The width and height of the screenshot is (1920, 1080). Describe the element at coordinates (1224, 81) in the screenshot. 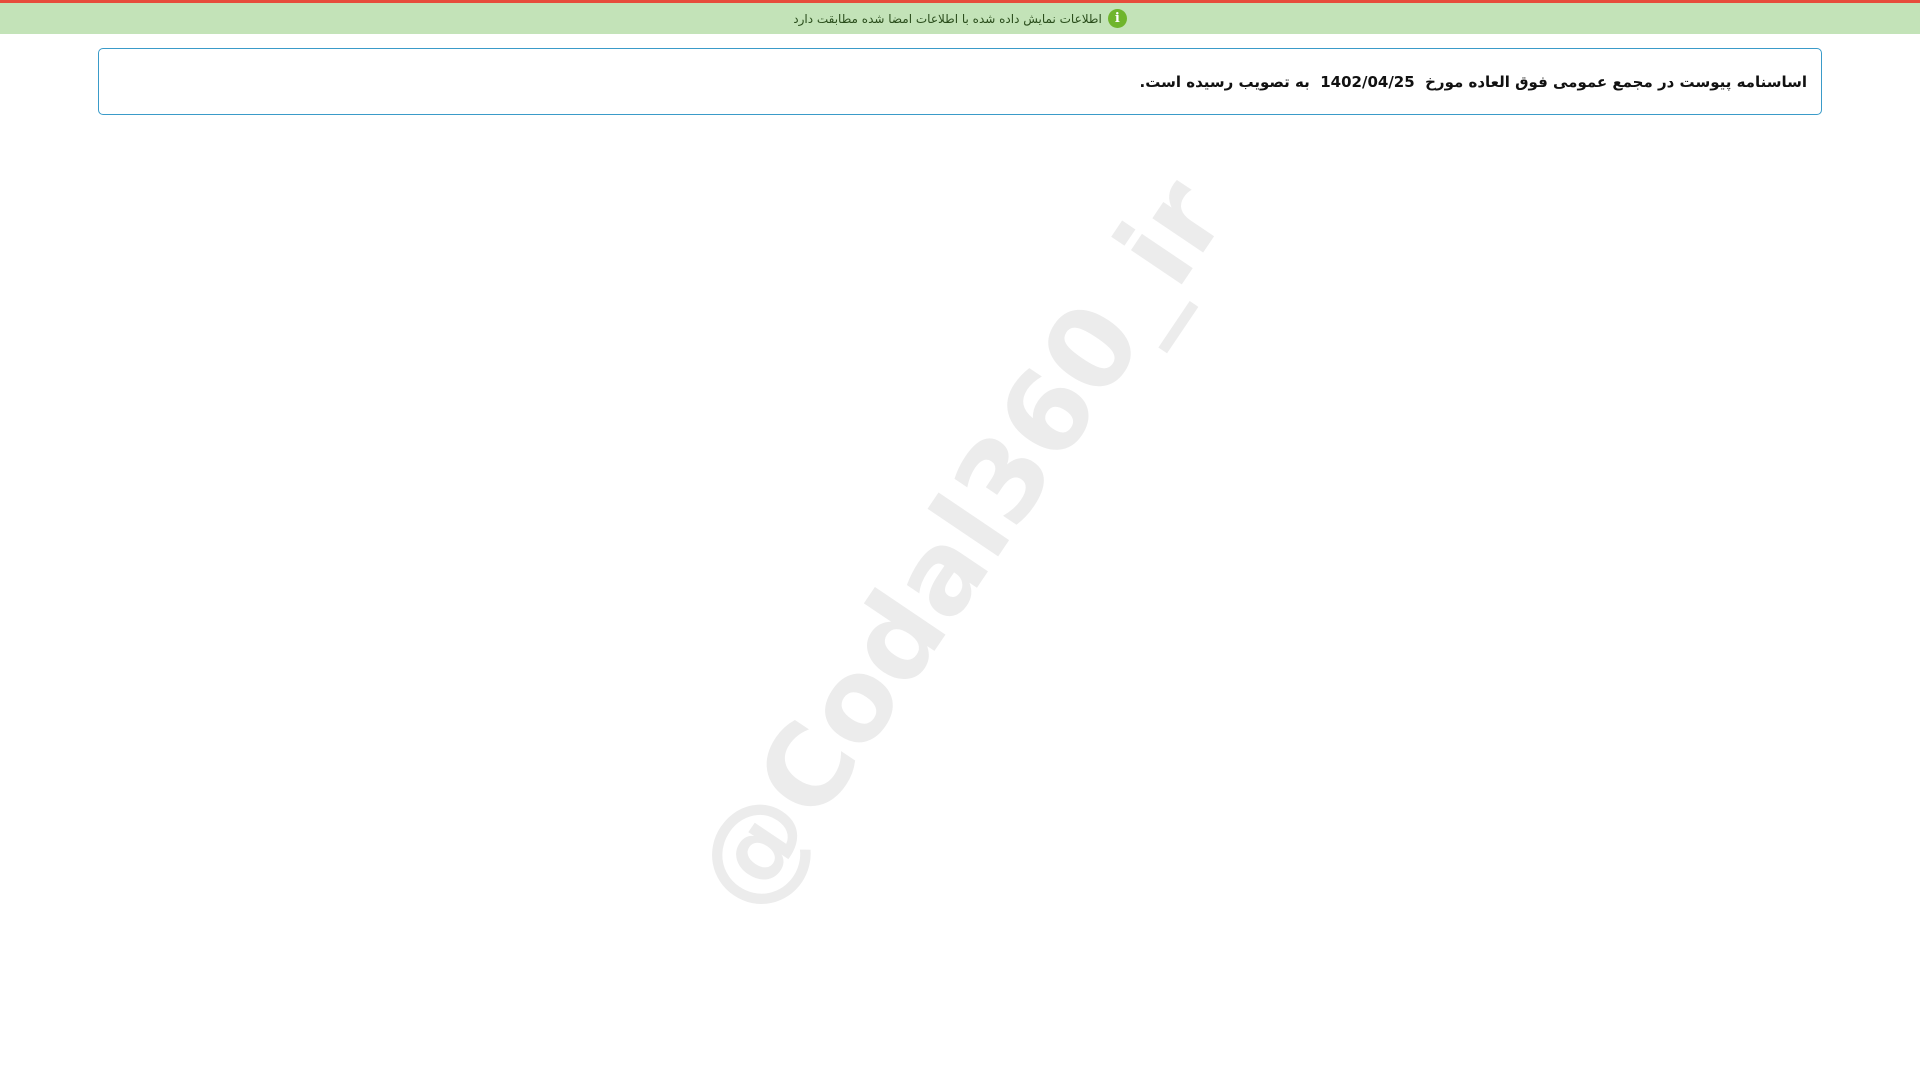

I see `notice-text-after-date: به تصویب رسیده است.` at that location.